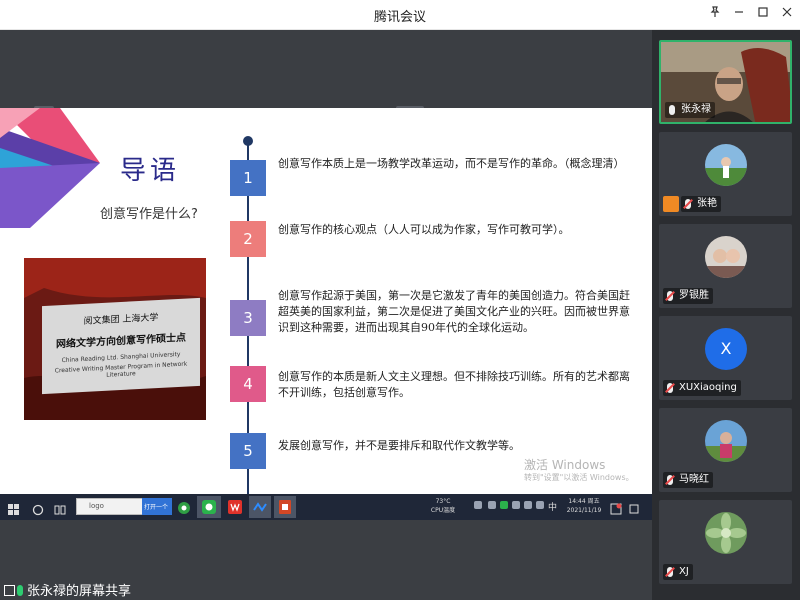  I want to click on mic-icon, so click(672, 110).